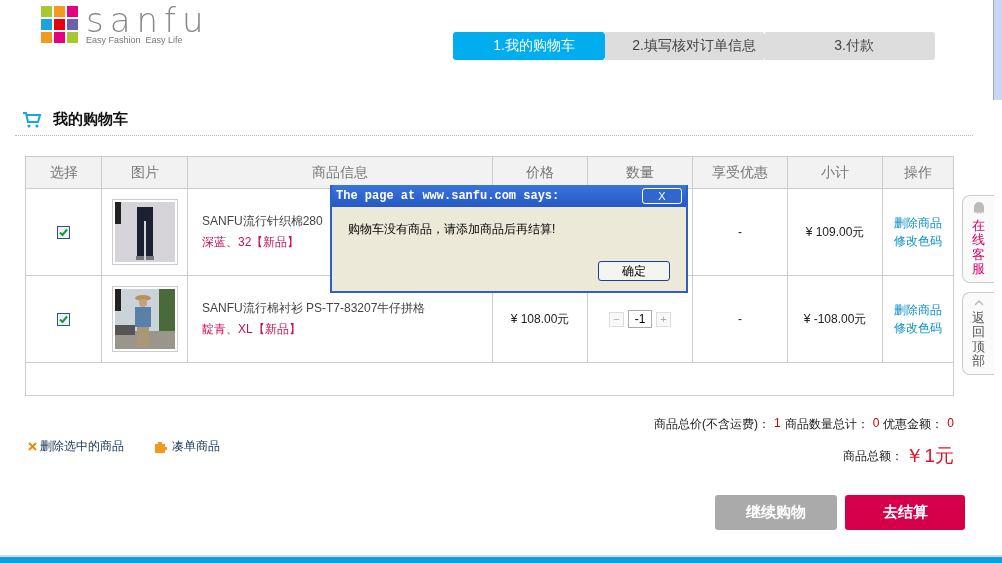 This screenshot has height=563, width=1002. Describe the element at coordinates (978, 239) in the screenshot. I see `side-tab: 在线客服` at that location.